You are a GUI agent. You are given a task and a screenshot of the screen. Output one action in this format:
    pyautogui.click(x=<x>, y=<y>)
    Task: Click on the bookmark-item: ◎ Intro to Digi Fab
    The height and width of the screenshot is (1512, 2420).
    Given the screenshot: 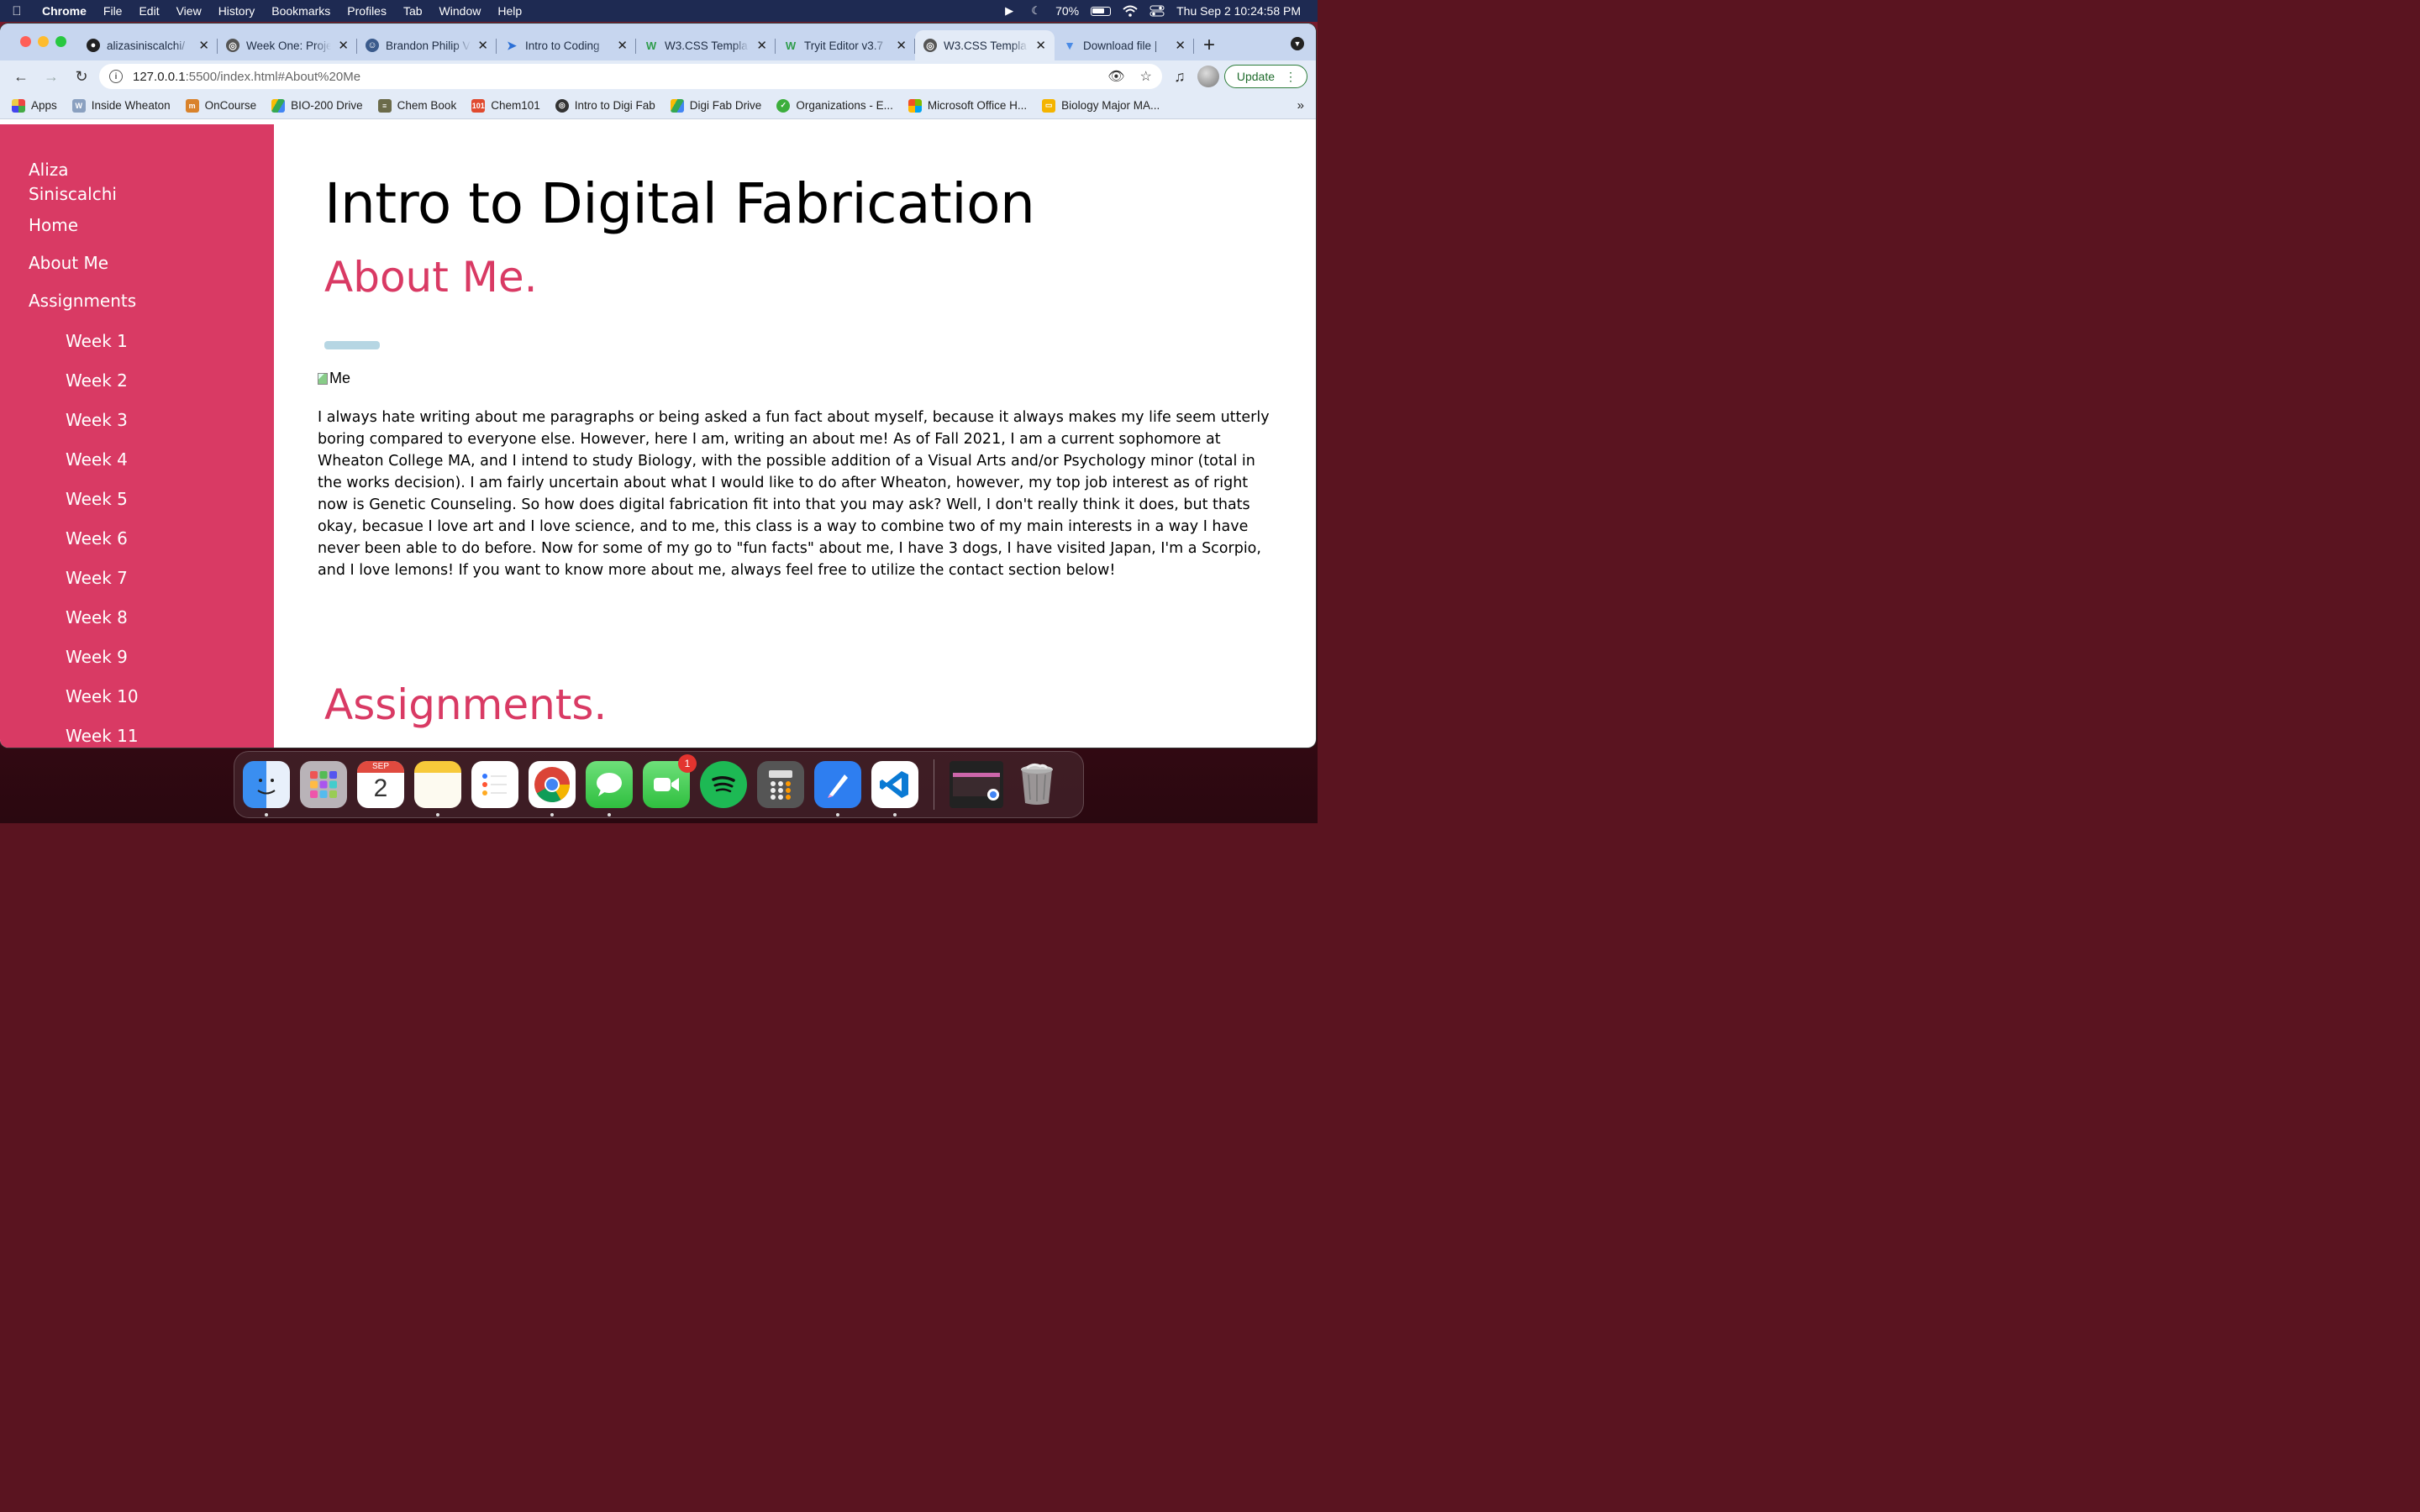 What is the action you would take?
    pyautogui.click(x=605, y=105)
    